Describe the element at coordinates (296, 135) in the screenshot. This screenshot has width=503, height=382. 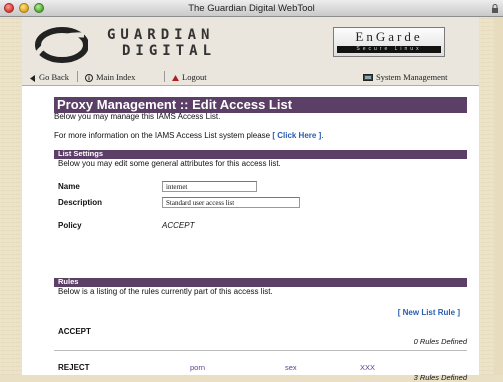
I see `click-here-link: [ Click Here ]` at that location.